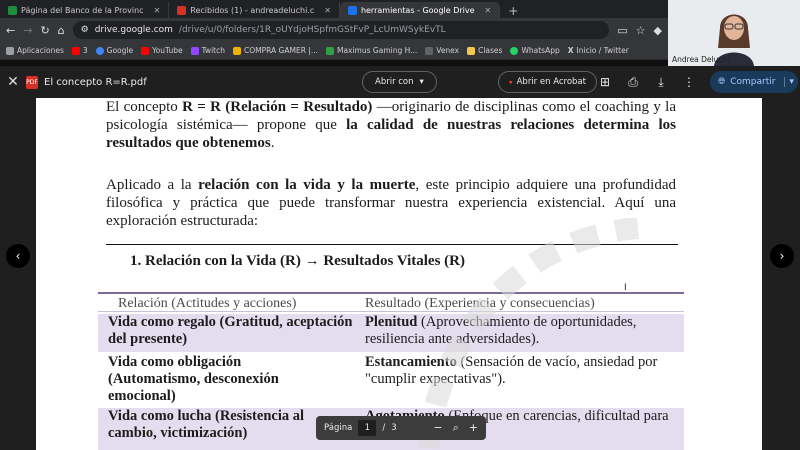  Describe the element at coordinates (551, 82) in the screenshot. I see `open-in-acrobat-label: Abrir en Acrobat` at that location.